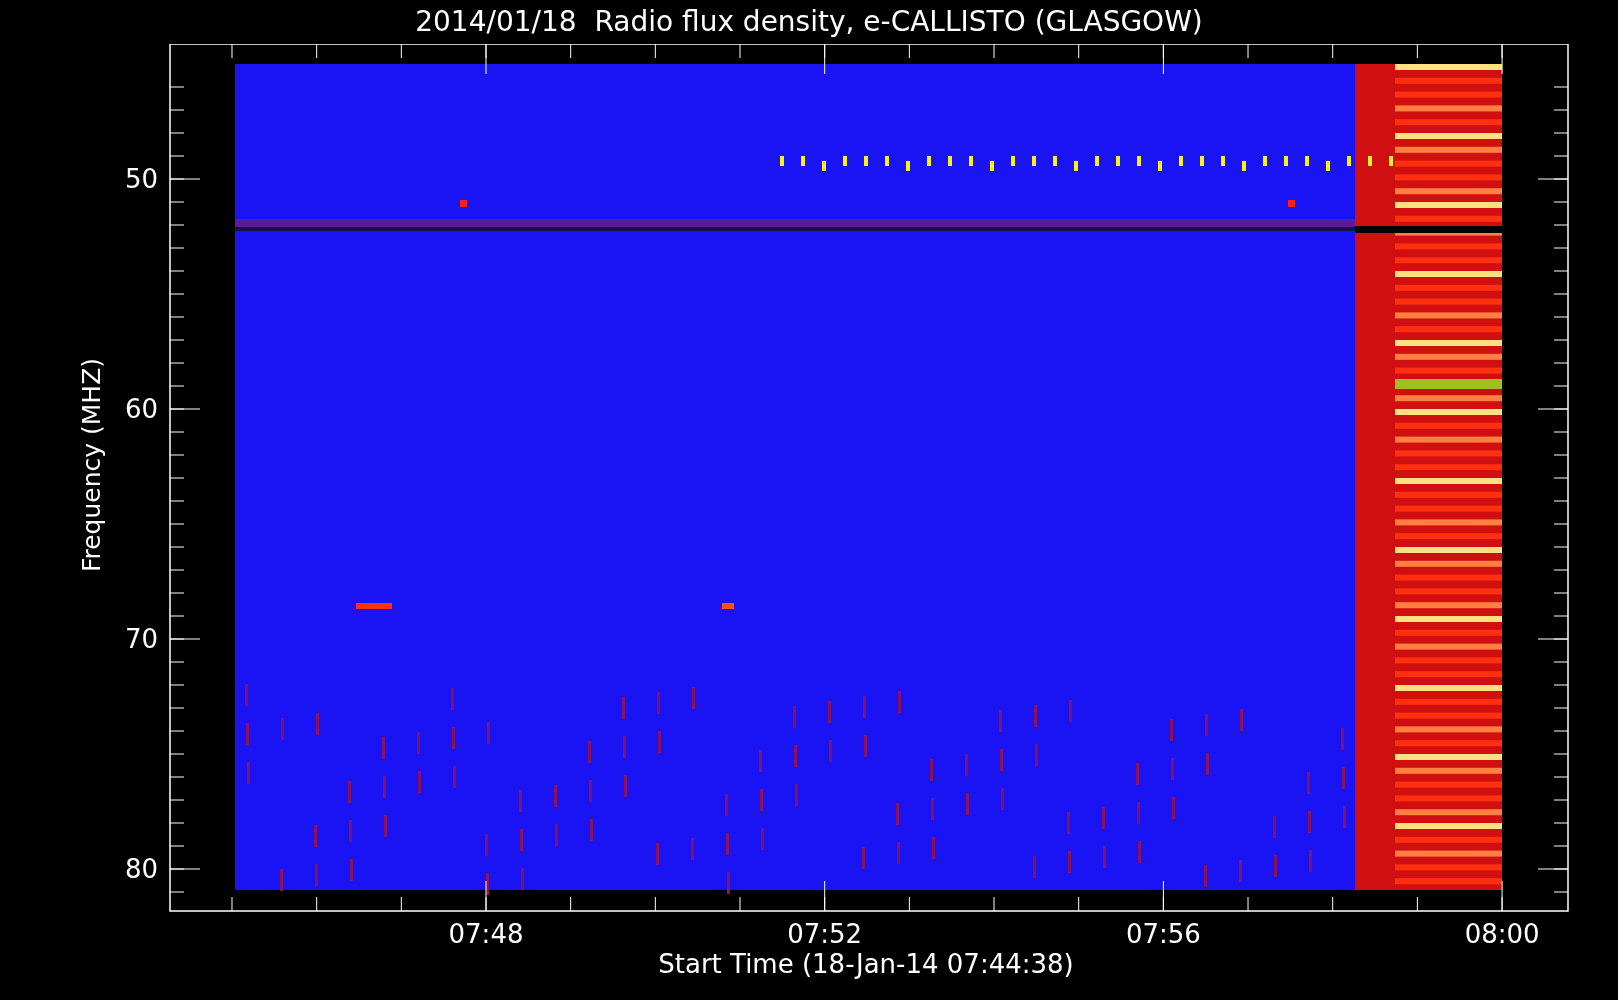  What do you see at coordinates (91, 465) in the screenshot?
I see `y-axis-label: Frequency (MHZ)` at bounding box center [91, 465].